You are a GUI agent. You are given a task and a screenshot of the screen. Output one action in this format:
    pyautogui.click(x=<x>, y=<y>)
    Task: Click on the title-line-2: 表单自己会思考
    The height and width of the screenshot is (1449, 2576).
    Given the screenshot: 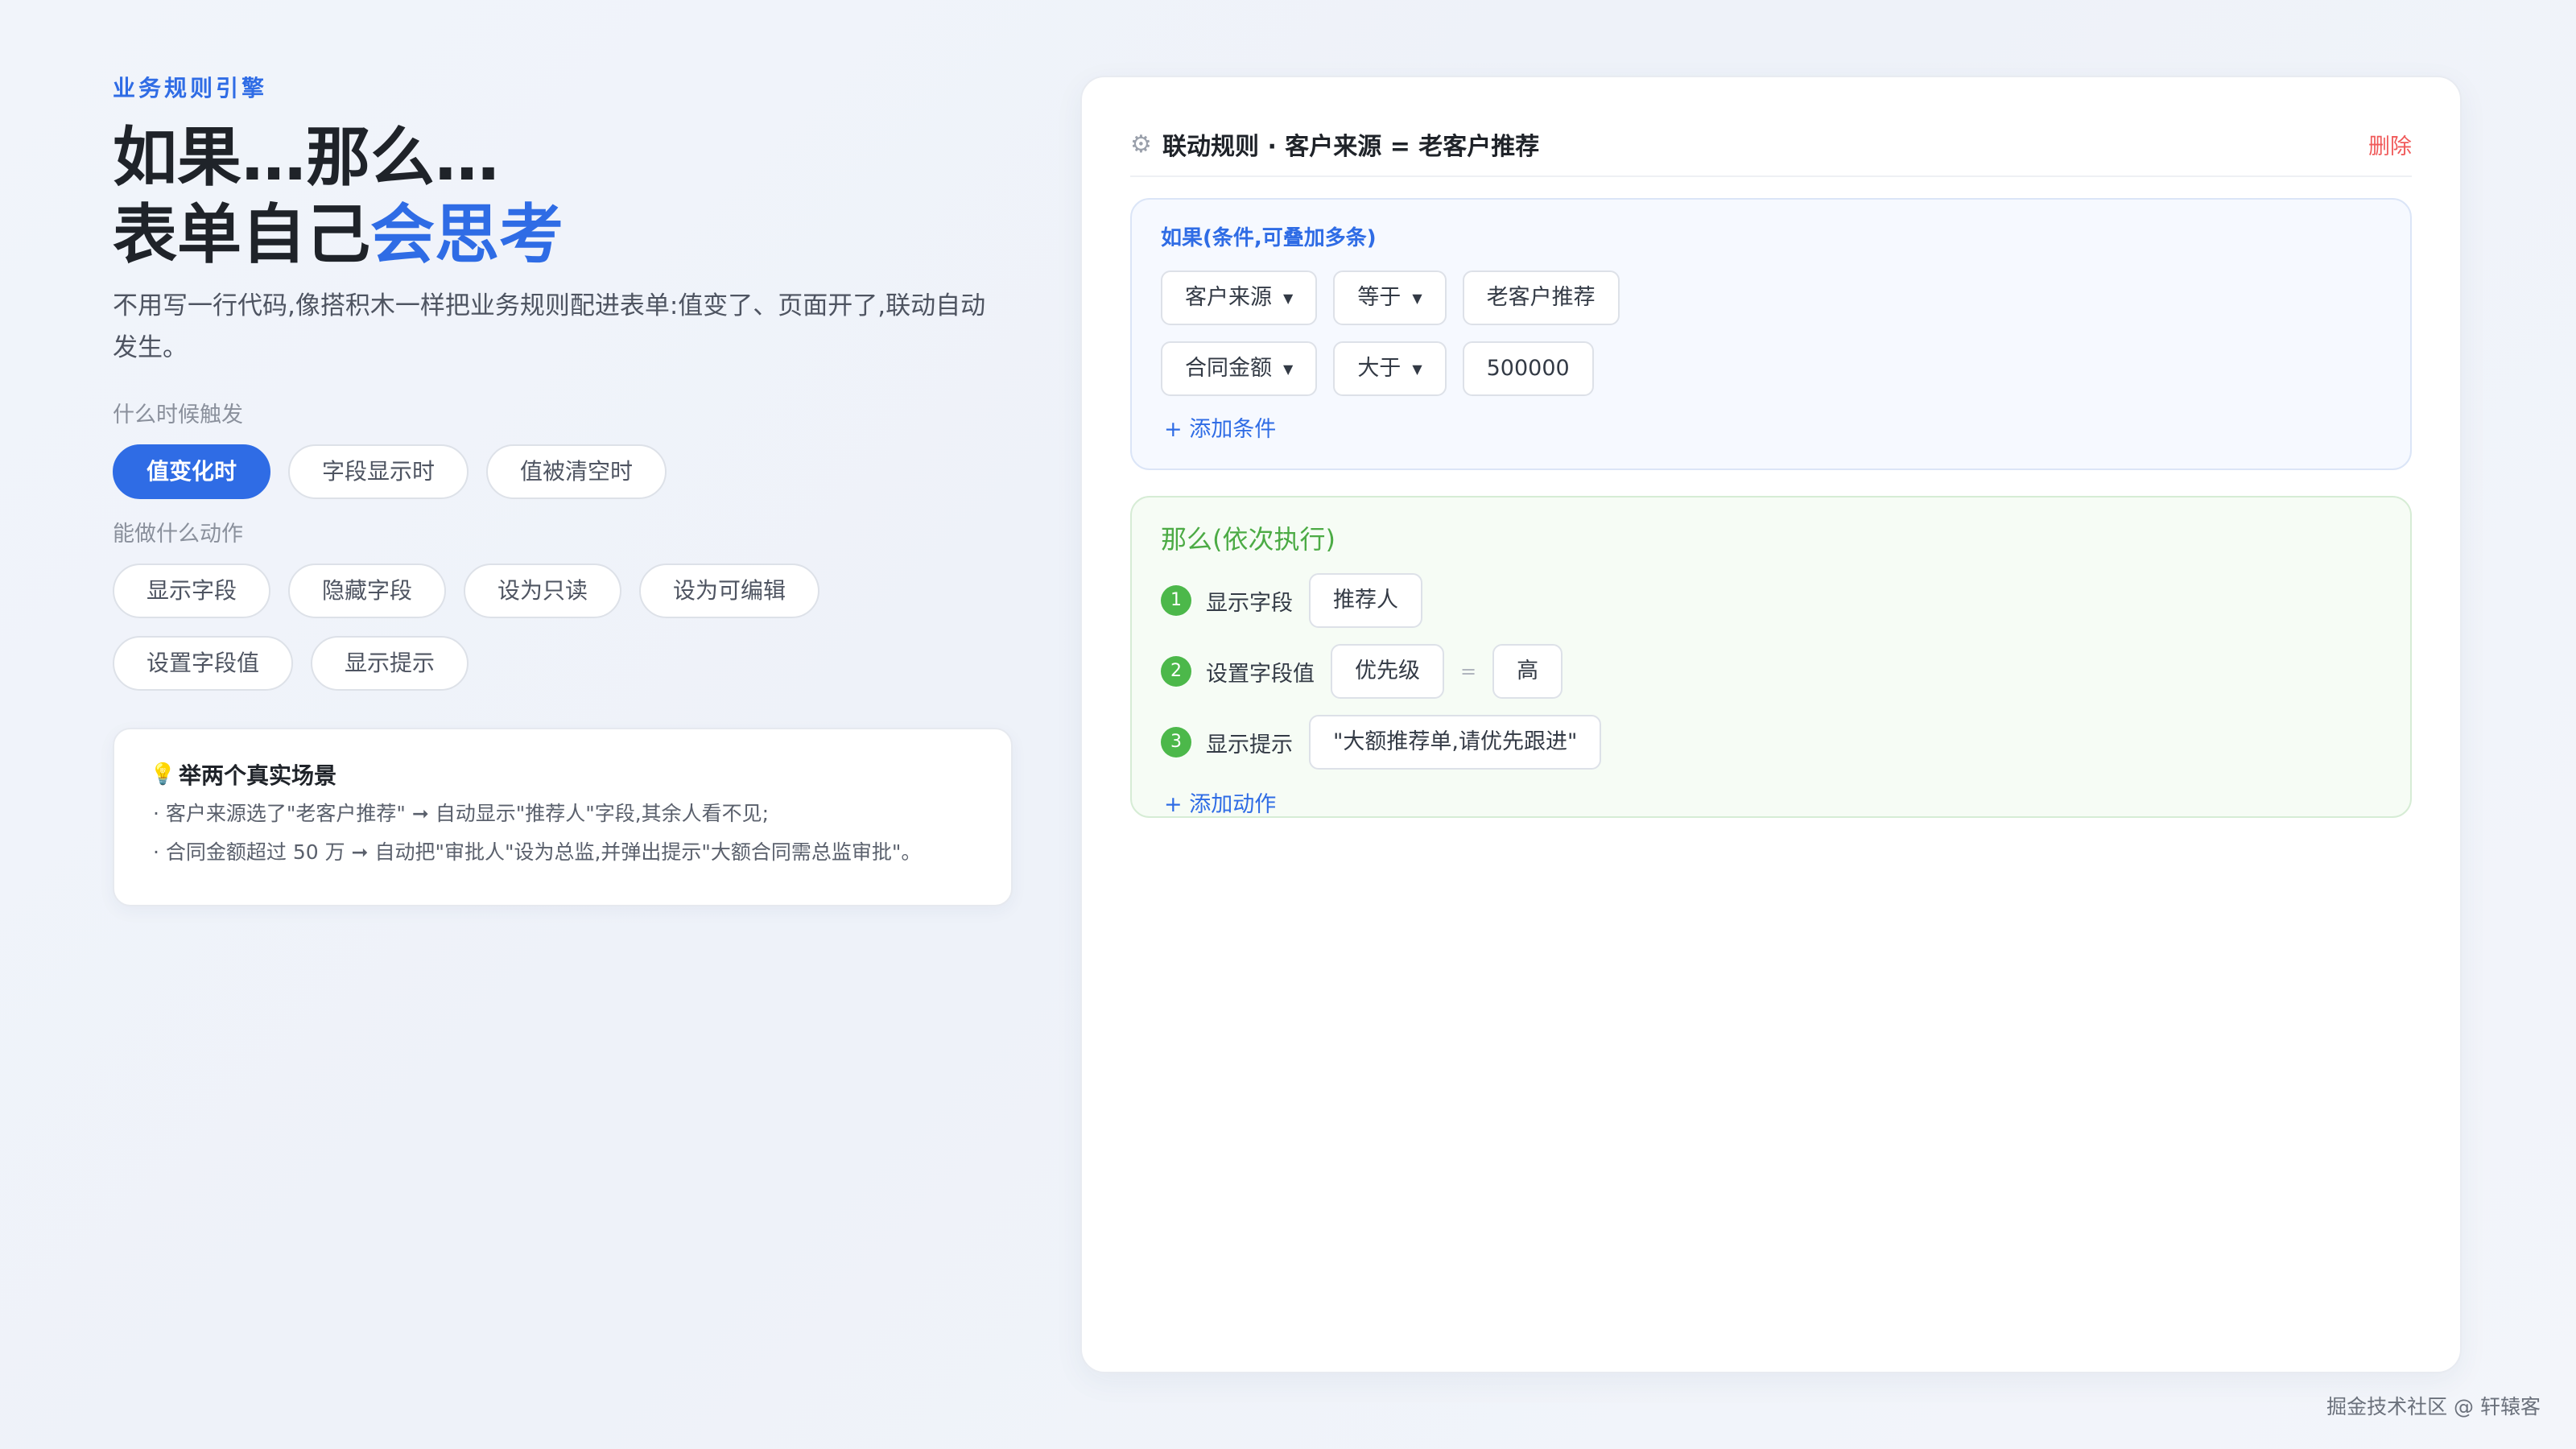 What is the action you would take?
    pyautogui.click(x=563, y=235)
    